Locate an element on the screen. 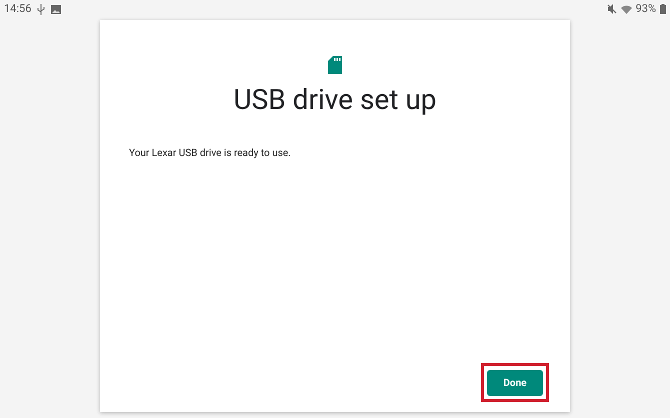 The image size is (670, 418). mute-icon is located at coordinates (611, 9).